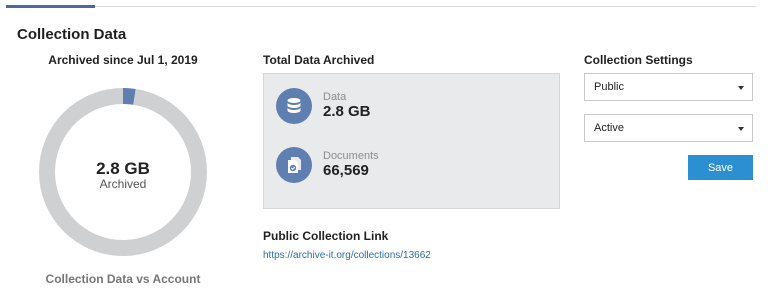 This screenshot has width=768, height=292. What do you see at coordinates (381, 6) in the screenshot?
I see `tab-divider` at bounding box center [381, 6].